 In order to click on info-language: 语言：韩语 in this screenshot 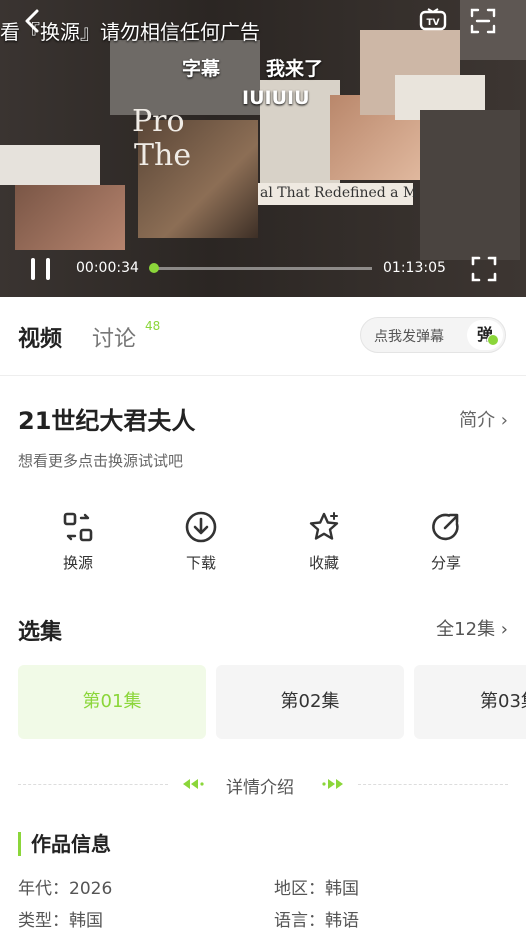, I will do `click(316, 921)`.